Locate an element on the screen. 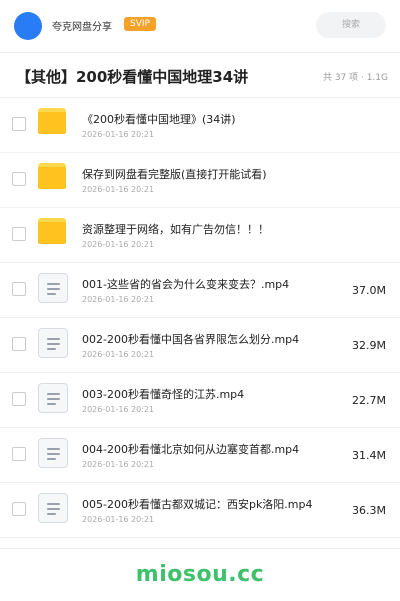 This screenshot has width=400, height=601. folder-row: 《200秒看懂中国地理》(34讲) 2026-01-16 20:21 is located at coordinates (200, 125).